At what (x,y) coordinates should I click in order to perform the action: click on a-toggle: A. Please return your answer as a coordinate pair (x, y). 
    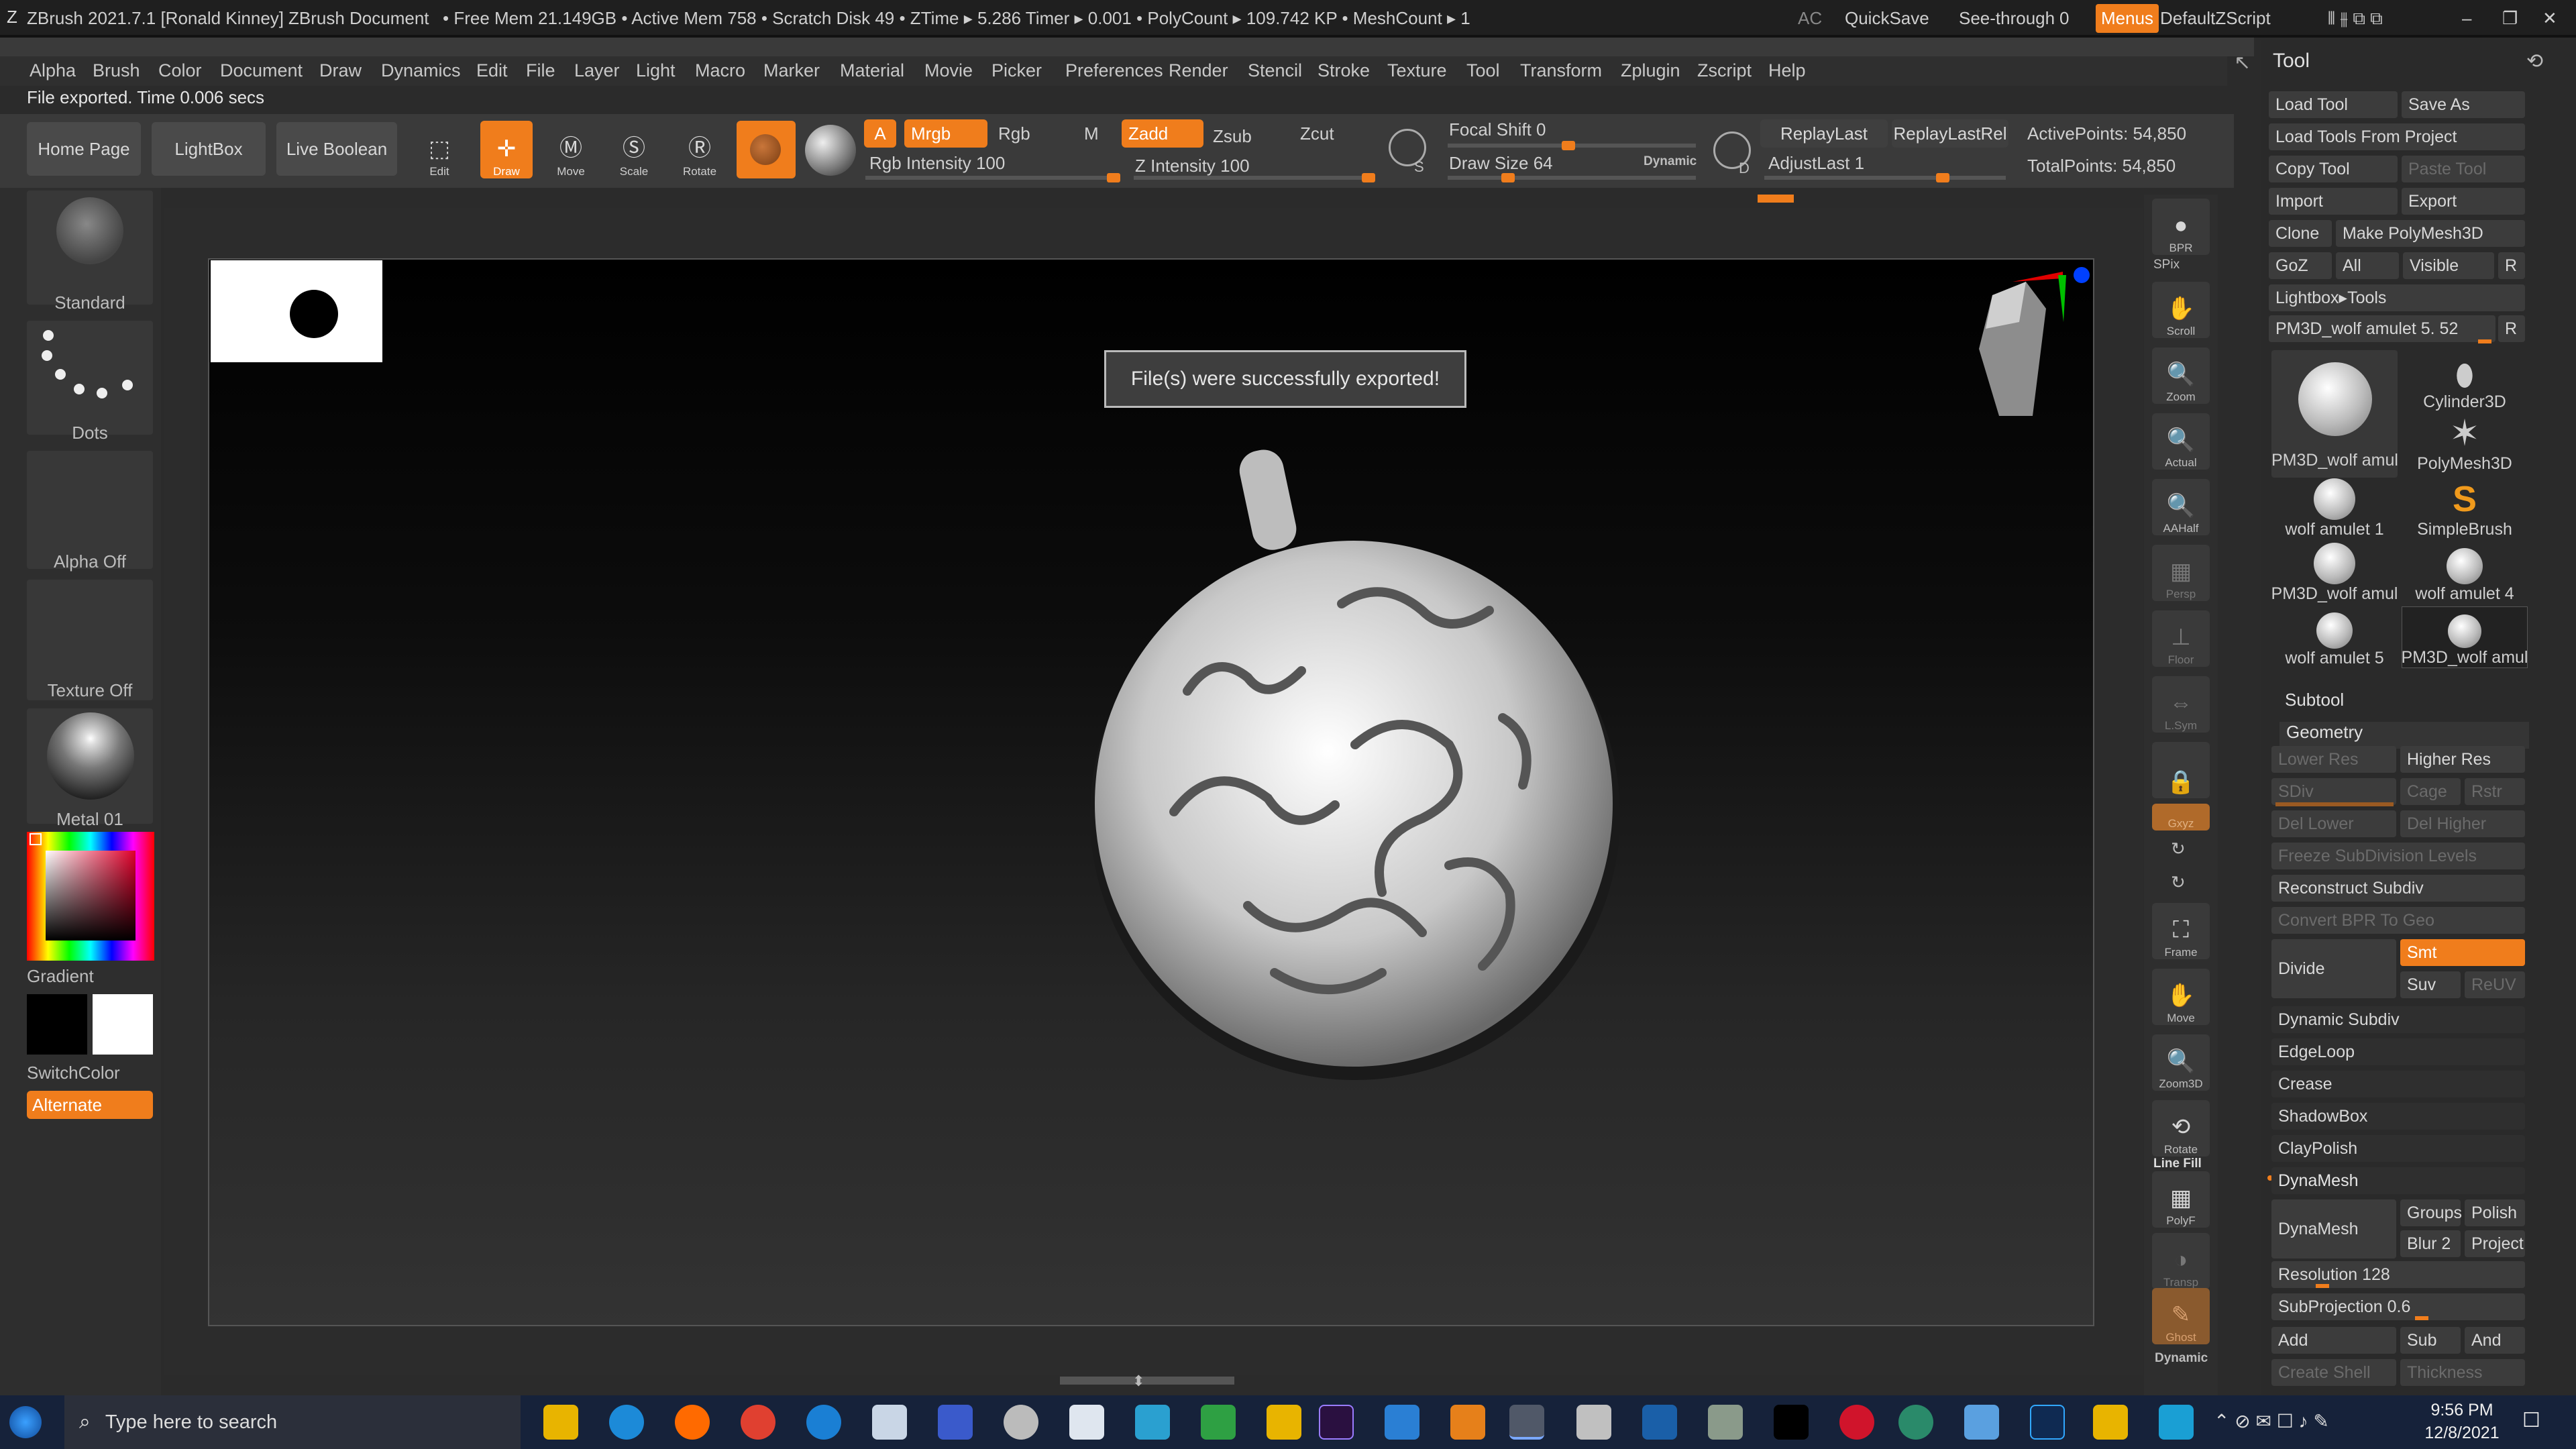
    Looking at the image, I should click on (880, 133).